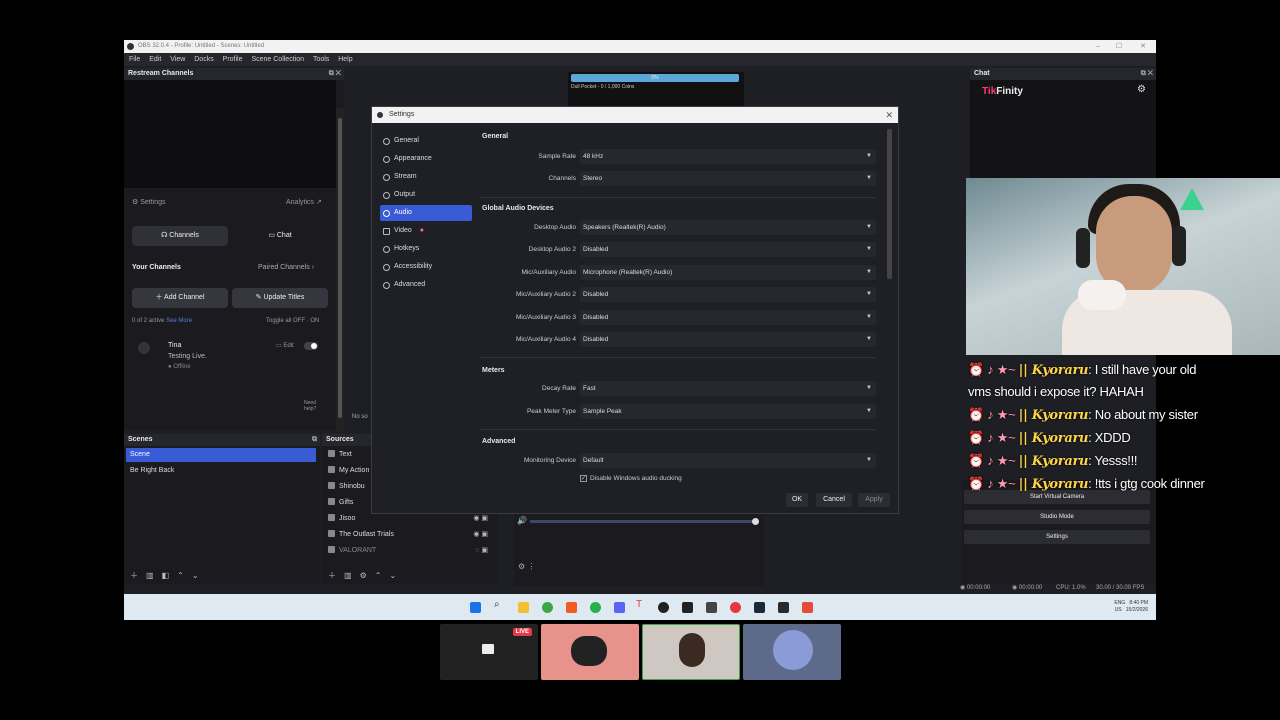 The image size is (1280, 720). Describe the element at coordinates (348, 575) in the screenshot. I see `remove-source-icon: ▥` at that location.